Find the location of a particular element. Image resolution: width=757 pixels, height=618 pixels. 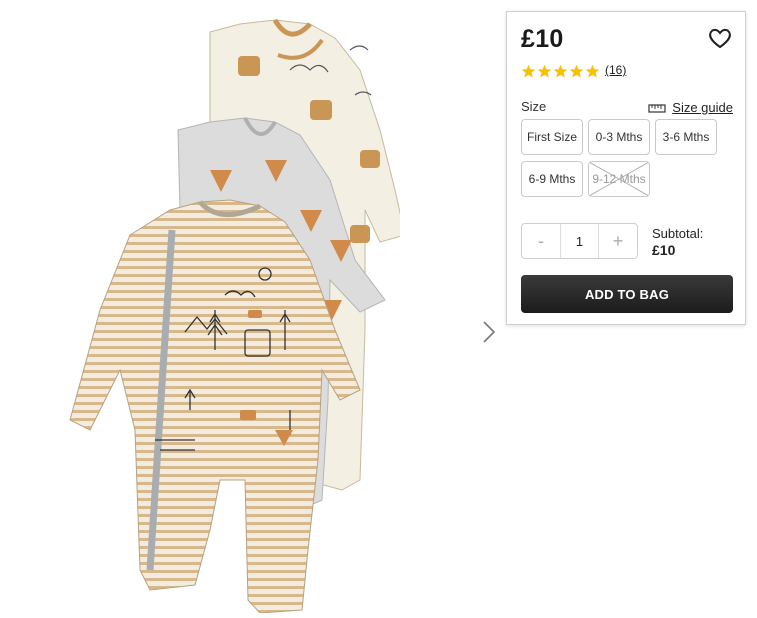

quantity-value: 1 is located at coordinates (579, 241).